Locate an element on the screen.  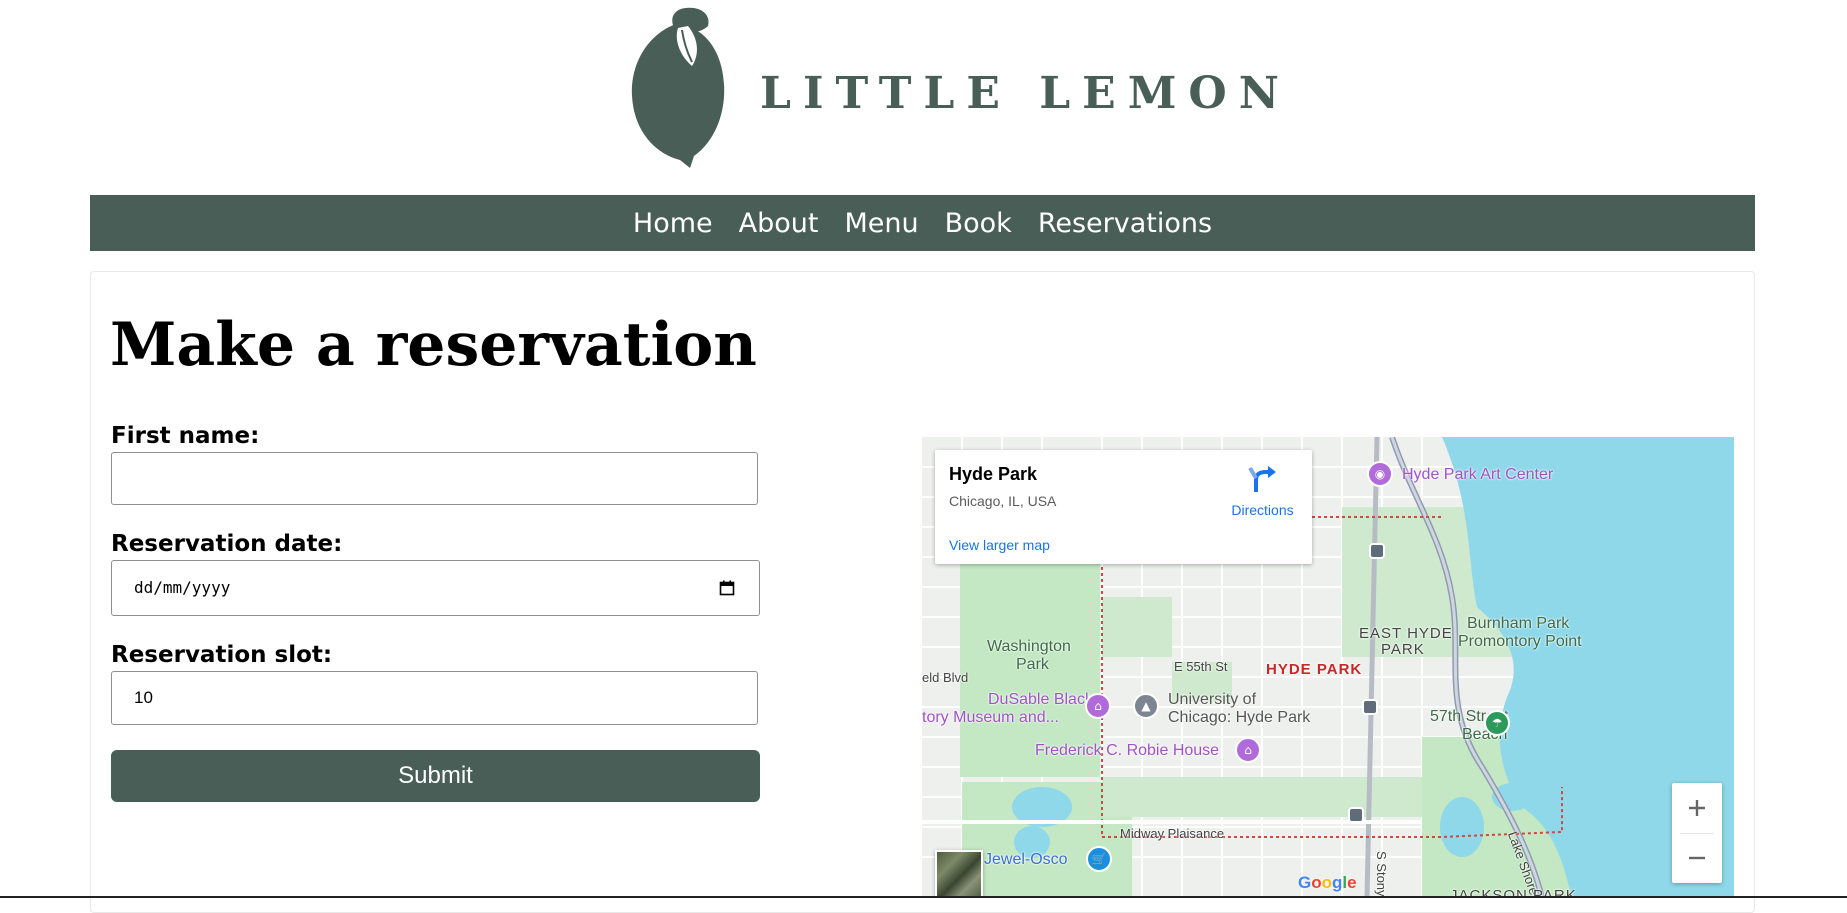
minus-icon is located at coordinates (1697, 858).